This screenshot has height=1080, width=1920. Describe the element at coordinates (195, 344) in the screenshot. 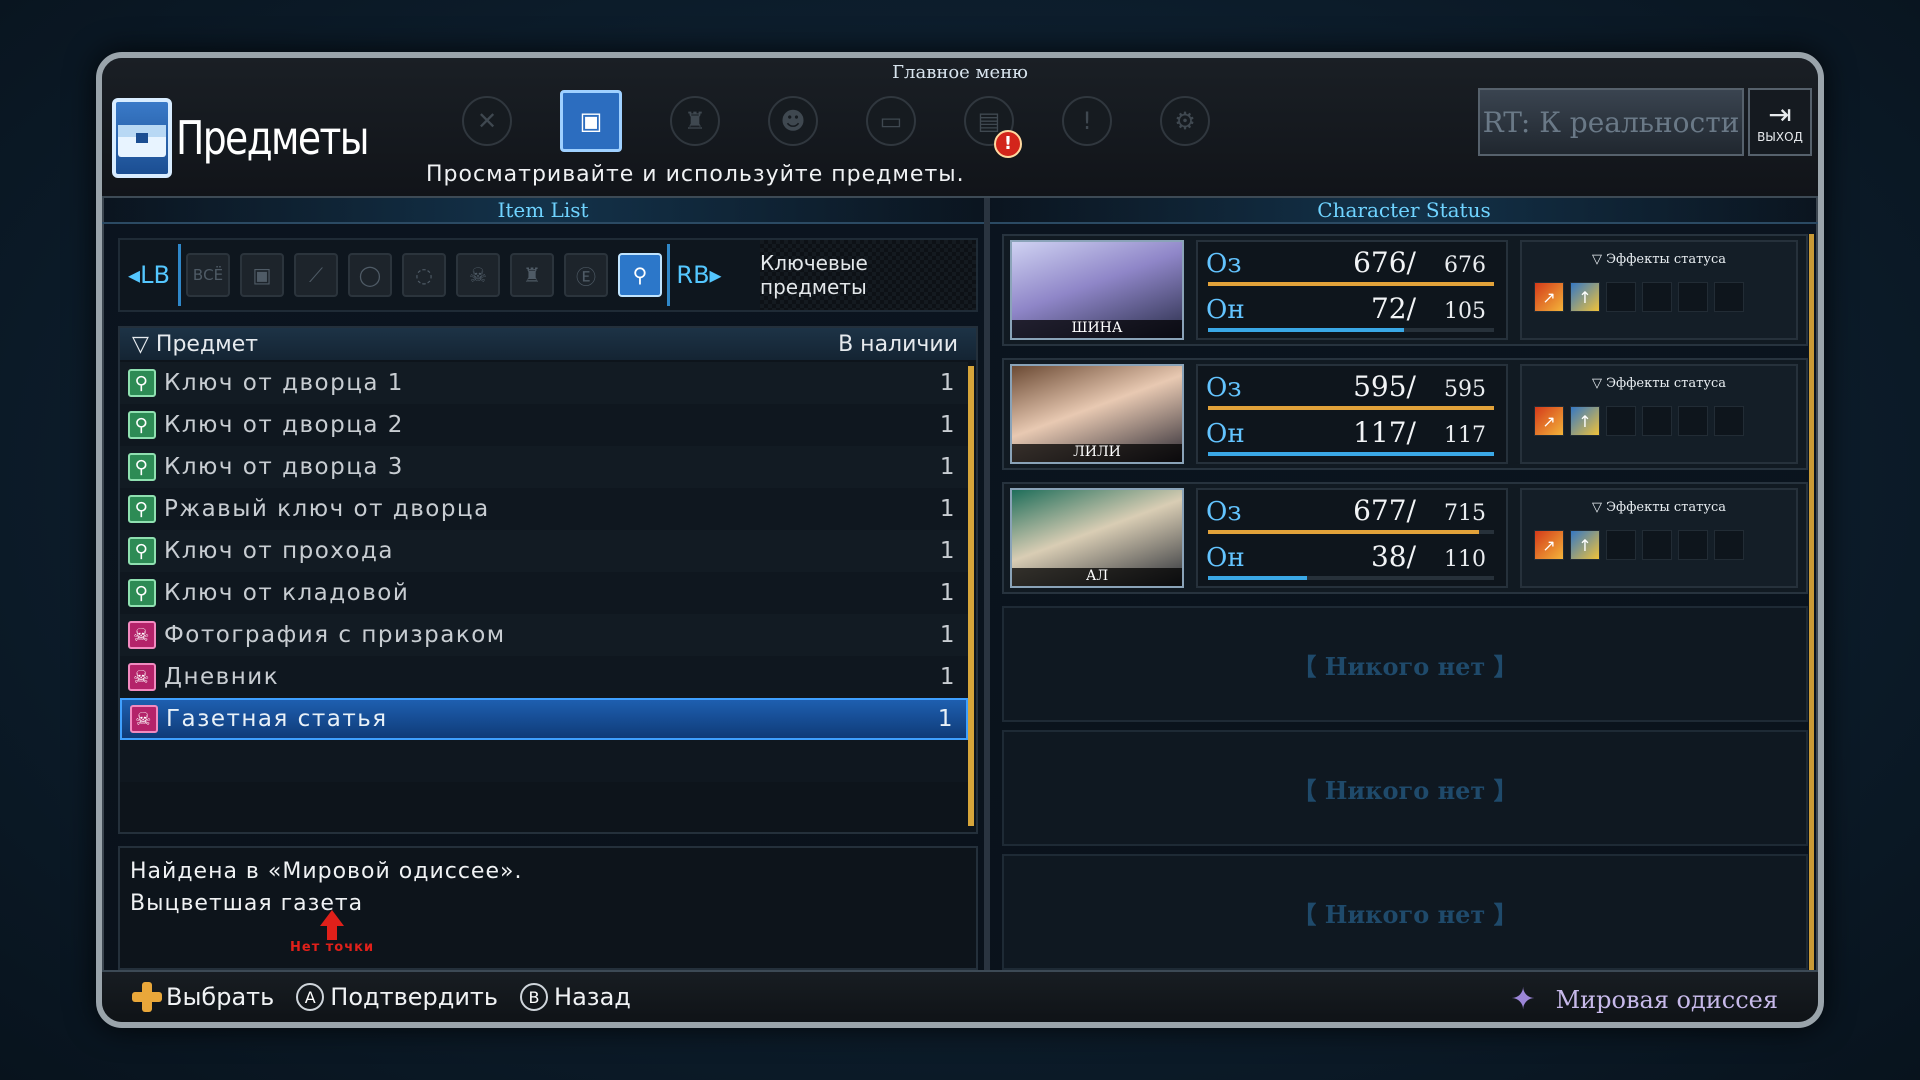

I see `col-item-header: ▽ Предмет` at that location.